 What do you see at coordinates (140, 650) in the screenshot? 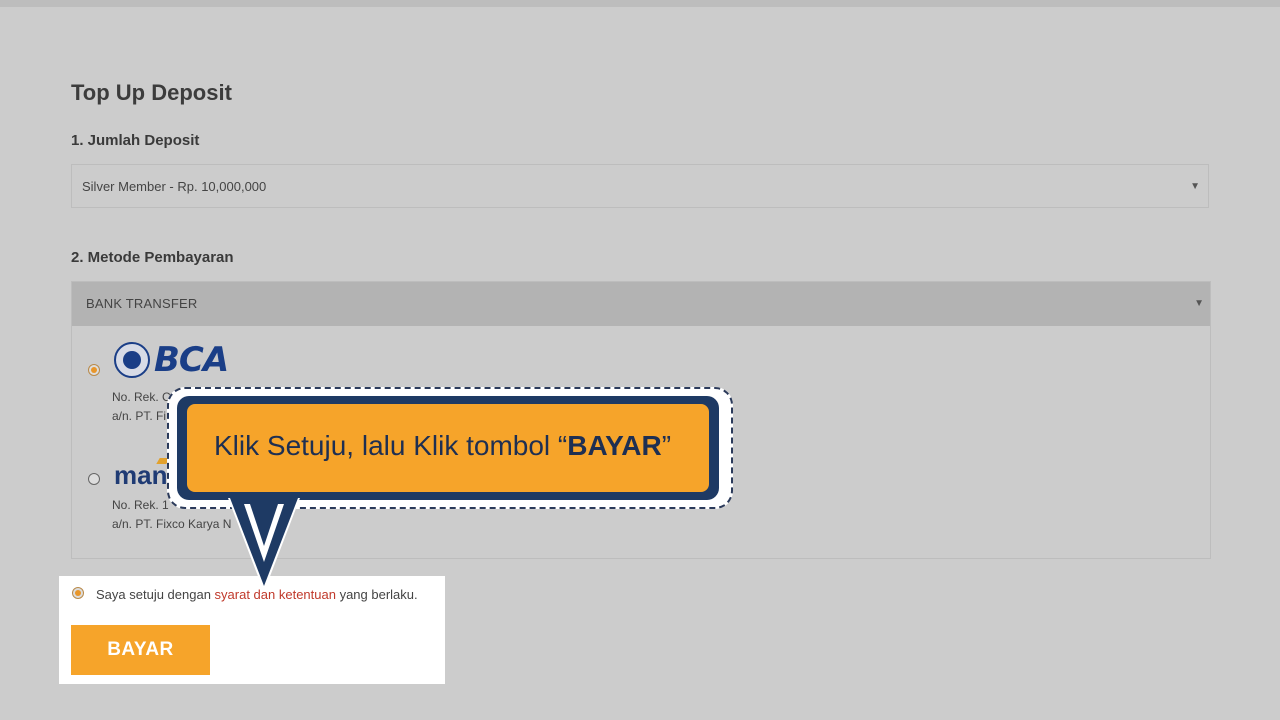
I see `pay-button: BAYAR` at bounding box center [140, 650].